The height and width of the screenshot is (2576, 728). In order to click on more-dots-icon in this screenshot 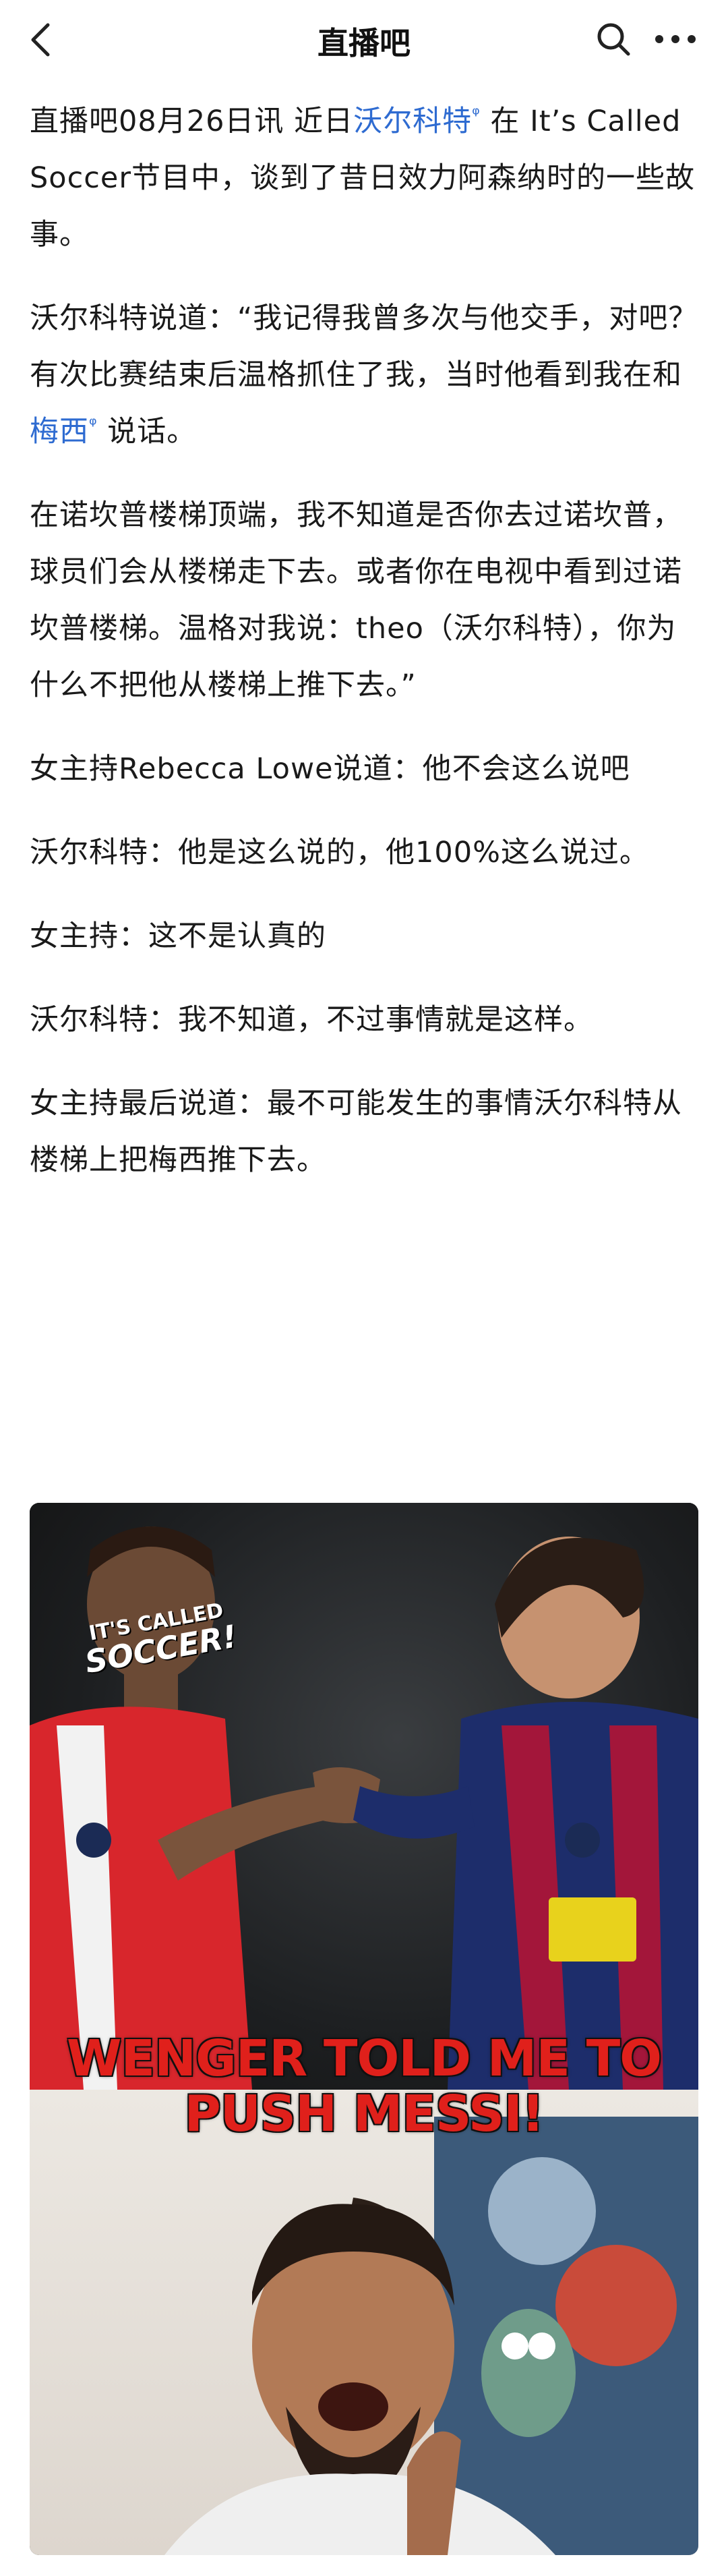, I will do `click(675, 39)`.